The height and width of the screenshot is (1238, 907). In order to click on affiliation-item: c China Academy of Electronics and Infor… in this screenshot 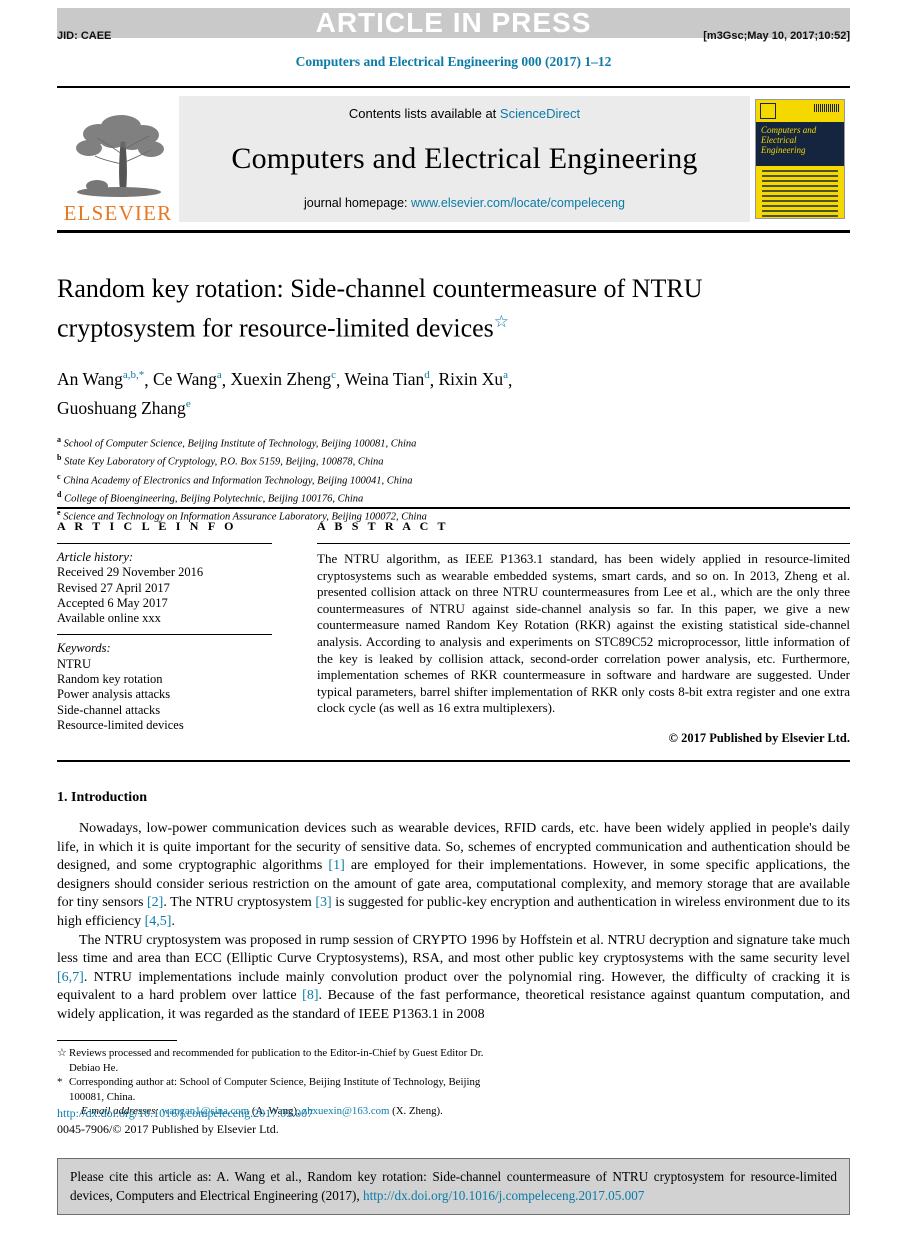, I will do `click(407, 479)`.